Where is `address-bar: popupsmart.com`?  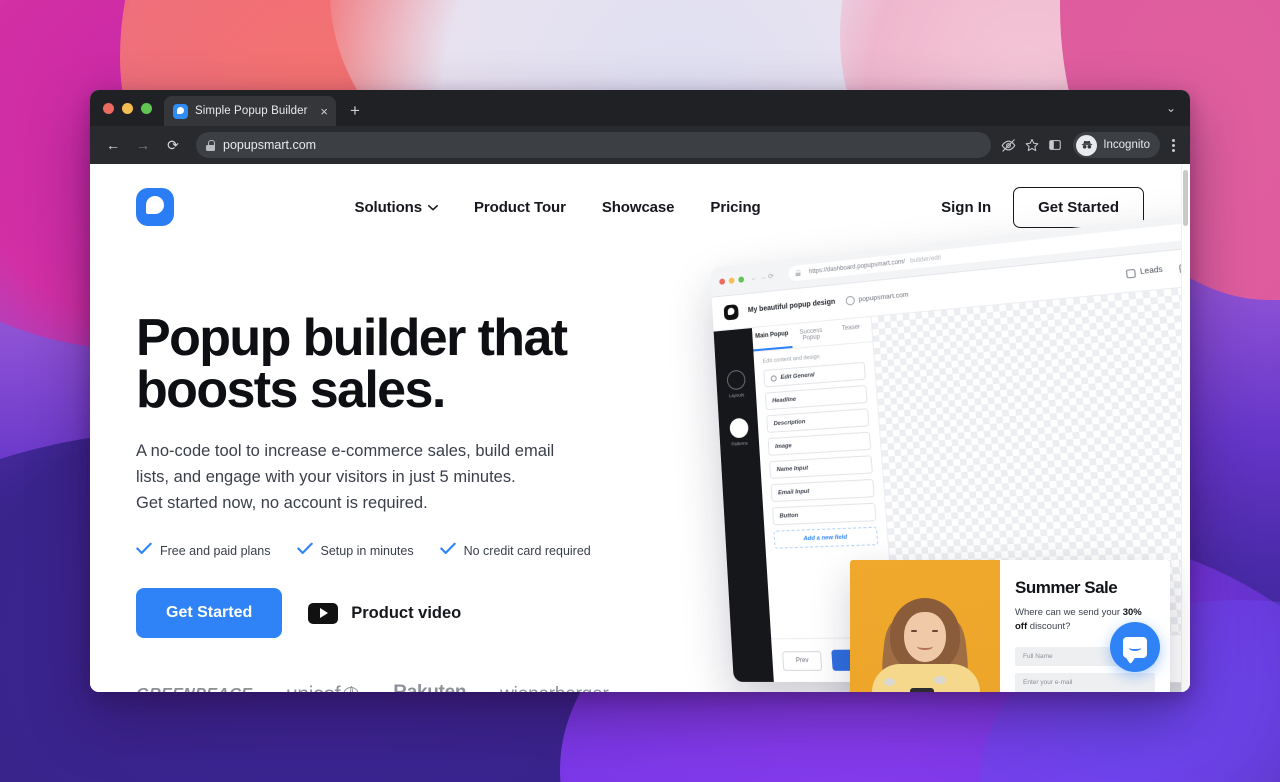
address-bar: popupsmart.com is located at coordinates (594, 145).